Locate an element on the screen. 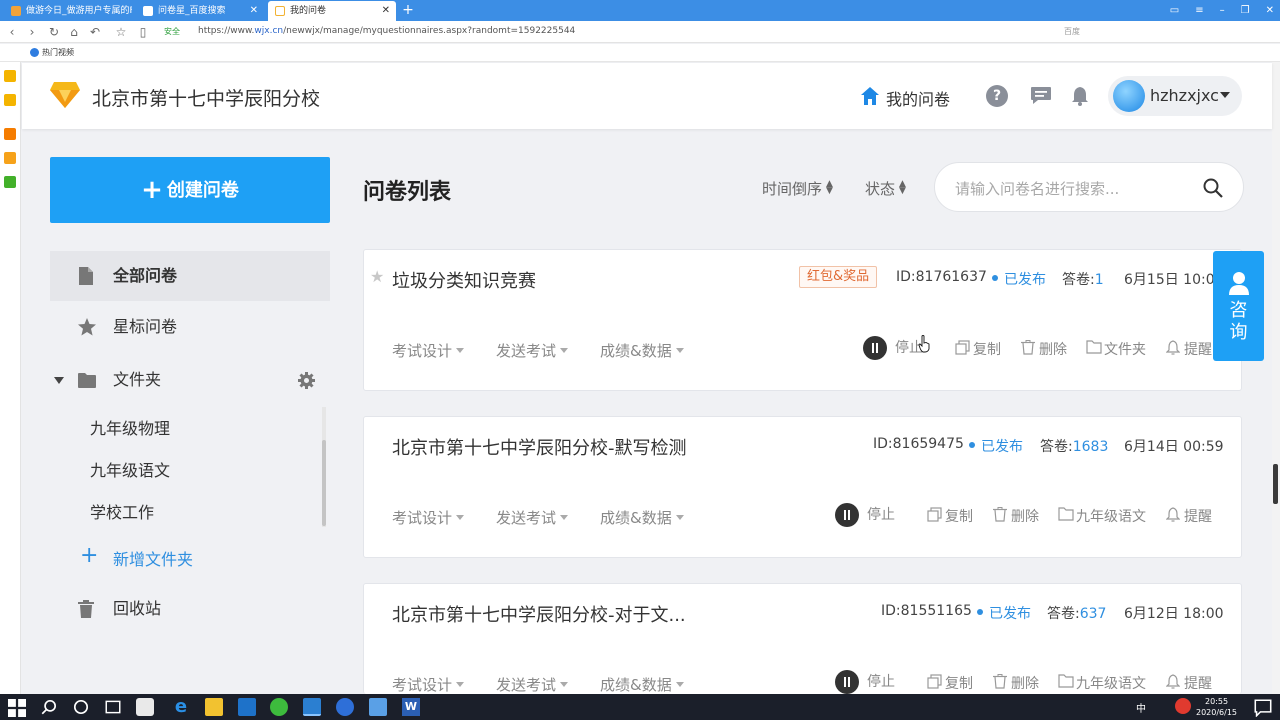  taskbar-clock: 20:55 2020/6/15 is located at coordinates (1216, 707).